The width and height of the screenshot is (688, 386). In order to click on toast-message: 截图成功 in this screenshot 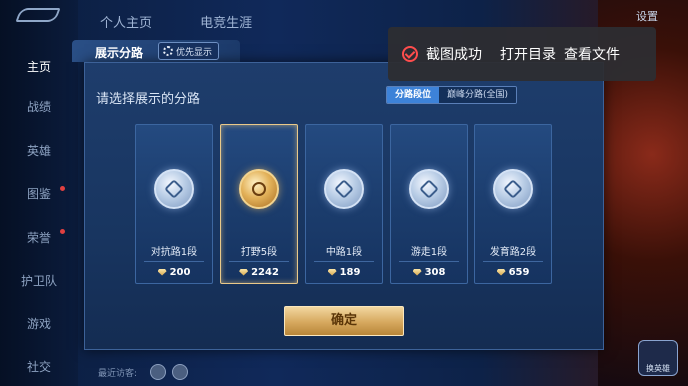, I will do `click(454, 55)`.